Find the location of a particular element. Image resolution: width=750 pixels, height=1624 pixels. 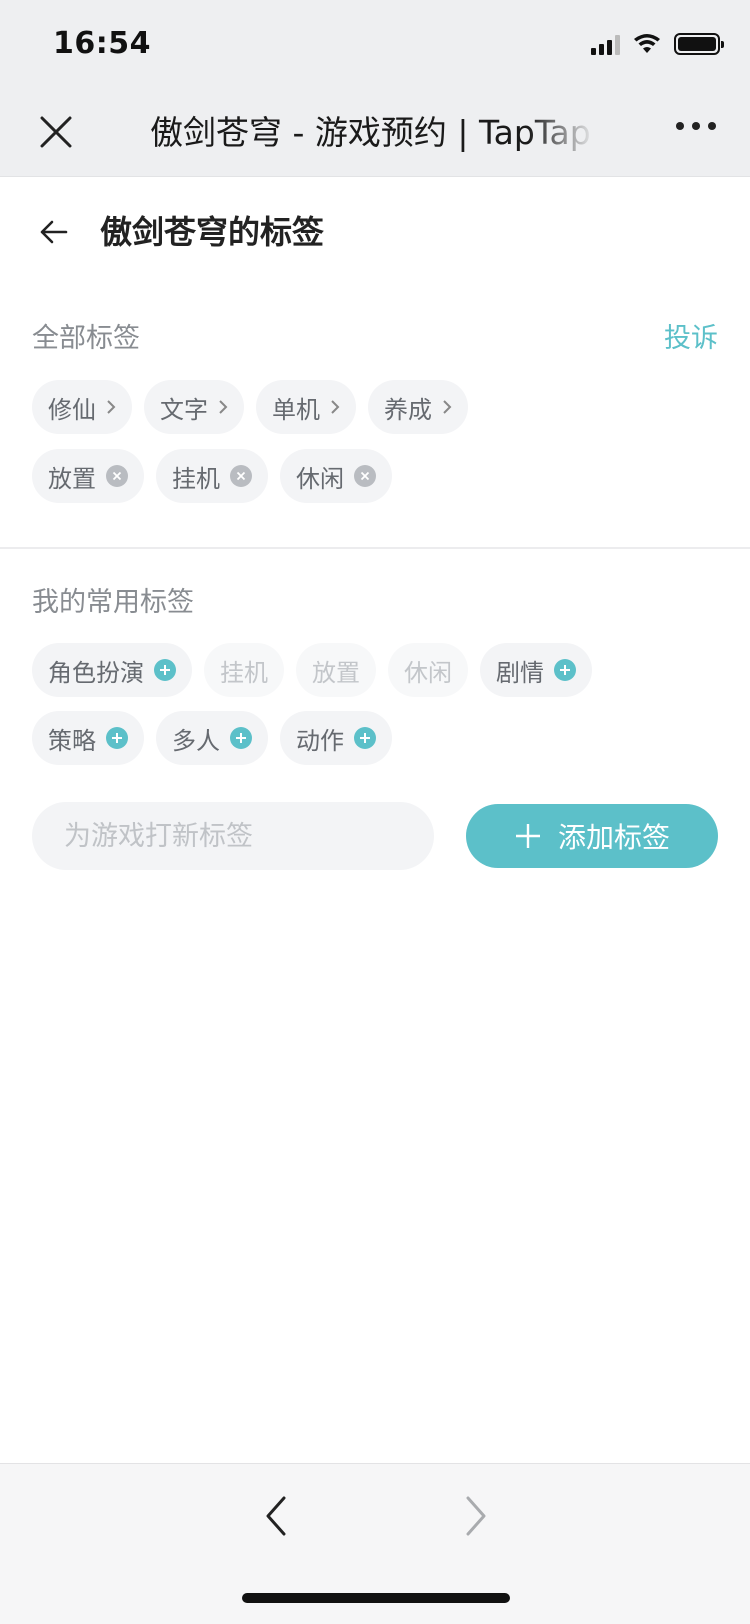

close-icon is located at coordinates (56, 132).